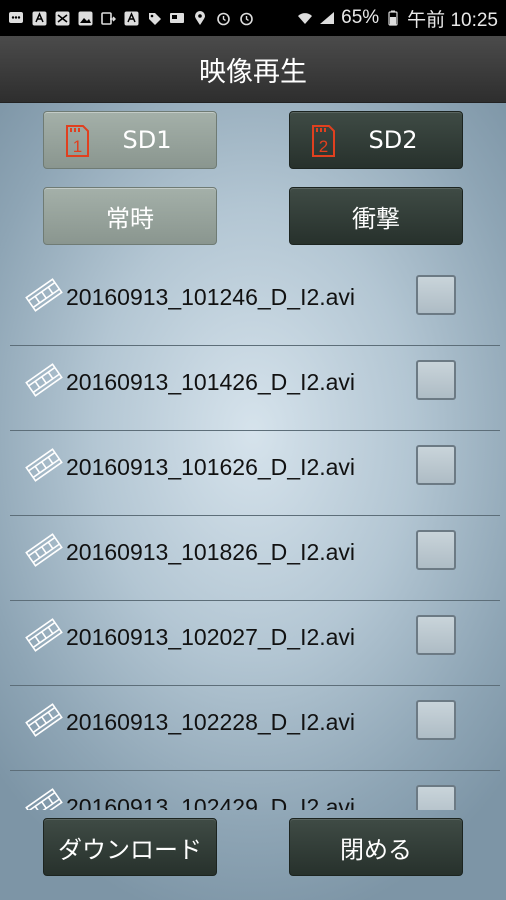  Describe the element at coordinates (210, 722) in the screenshot. I see `file-name: 20160913_102228_D_I2.avi` at that location.